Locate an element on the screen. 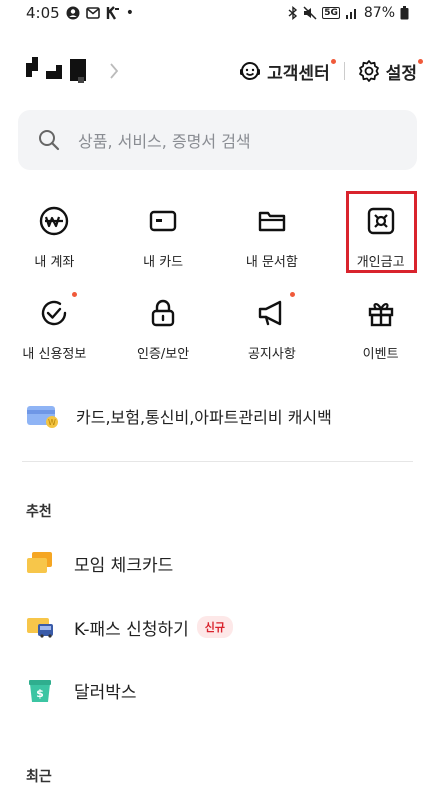 This screenshot has height=808, width=435. cashback-promo: W 카드,보험,통신비,아파트관리비 캐시백 is located at coordinates (179, 416).